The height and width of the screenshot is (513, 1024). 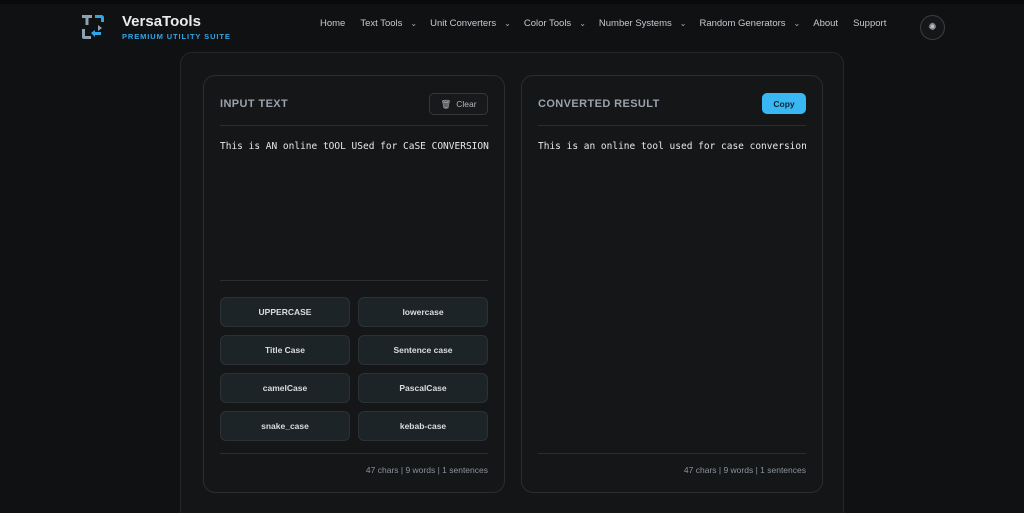 I want to click on sun-icon: ✺, so click(x=932, y=27).